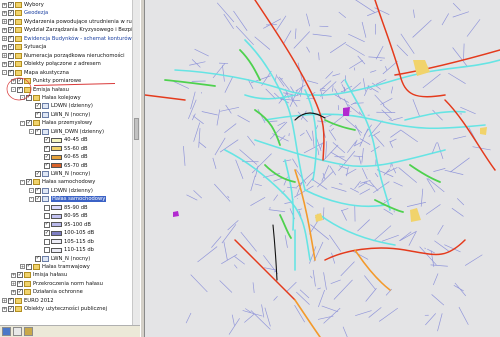 The image size is (500, 337). I want to click on tree-row-label: 100-105 dB, so click(79, 233).